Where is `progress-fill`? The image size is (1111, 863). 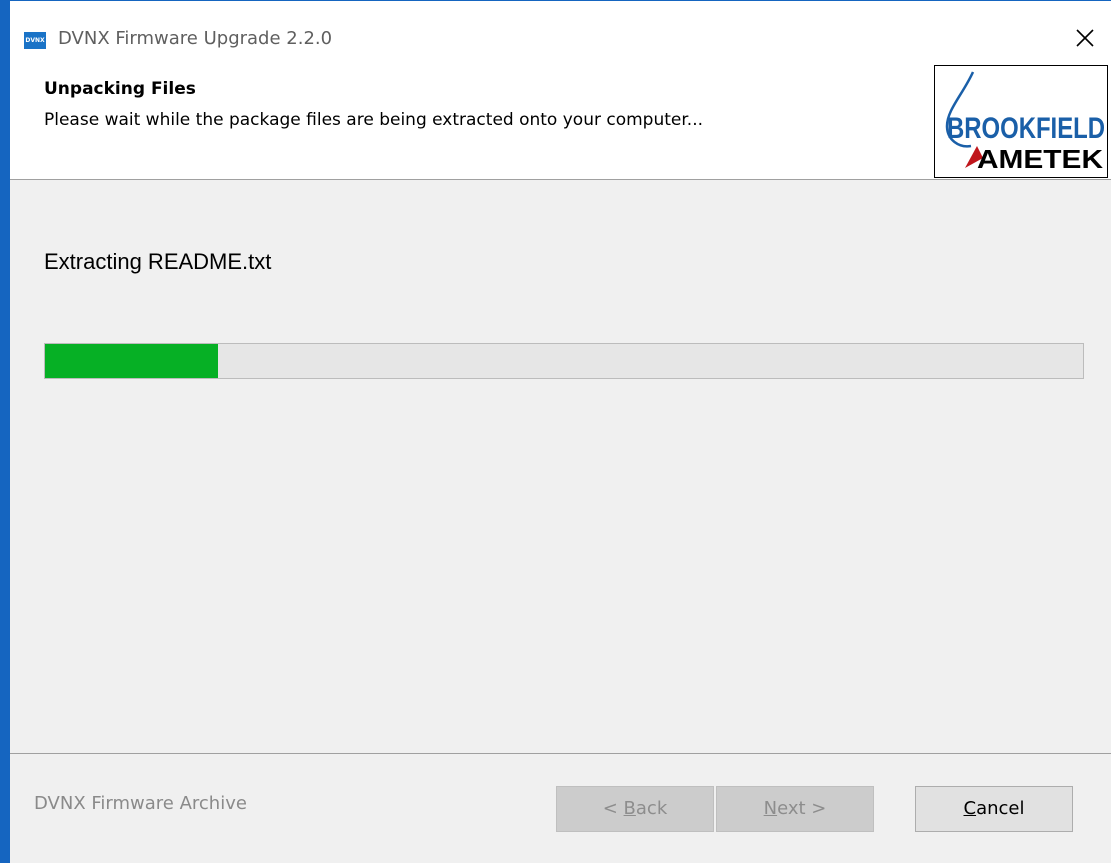 progress-fill is located at coordinates (132, 361).